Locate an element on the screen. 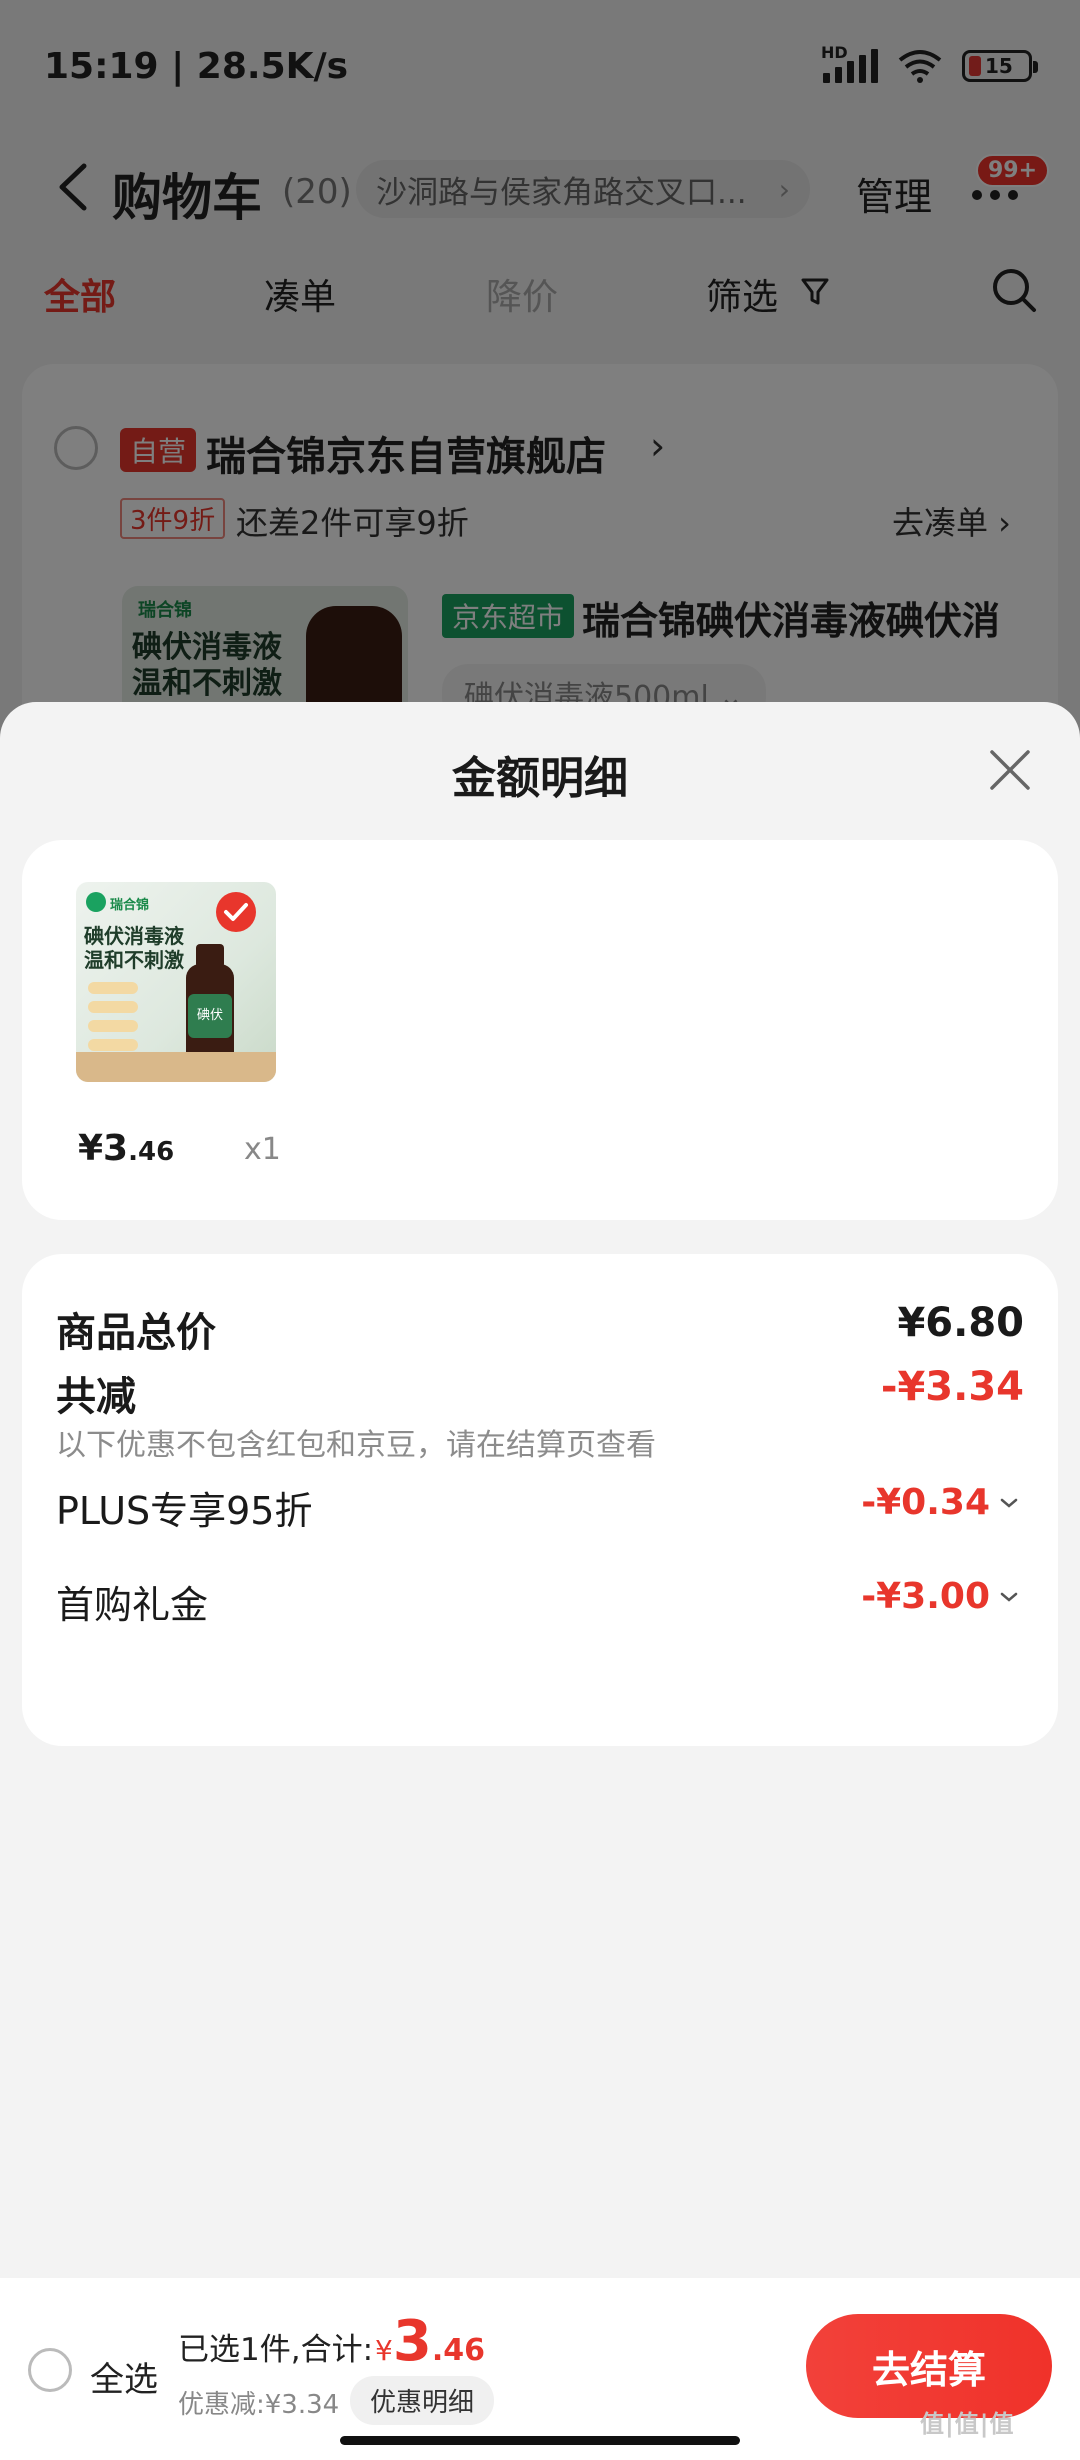  total-int: 3 is located at coordinates (412, 2341).